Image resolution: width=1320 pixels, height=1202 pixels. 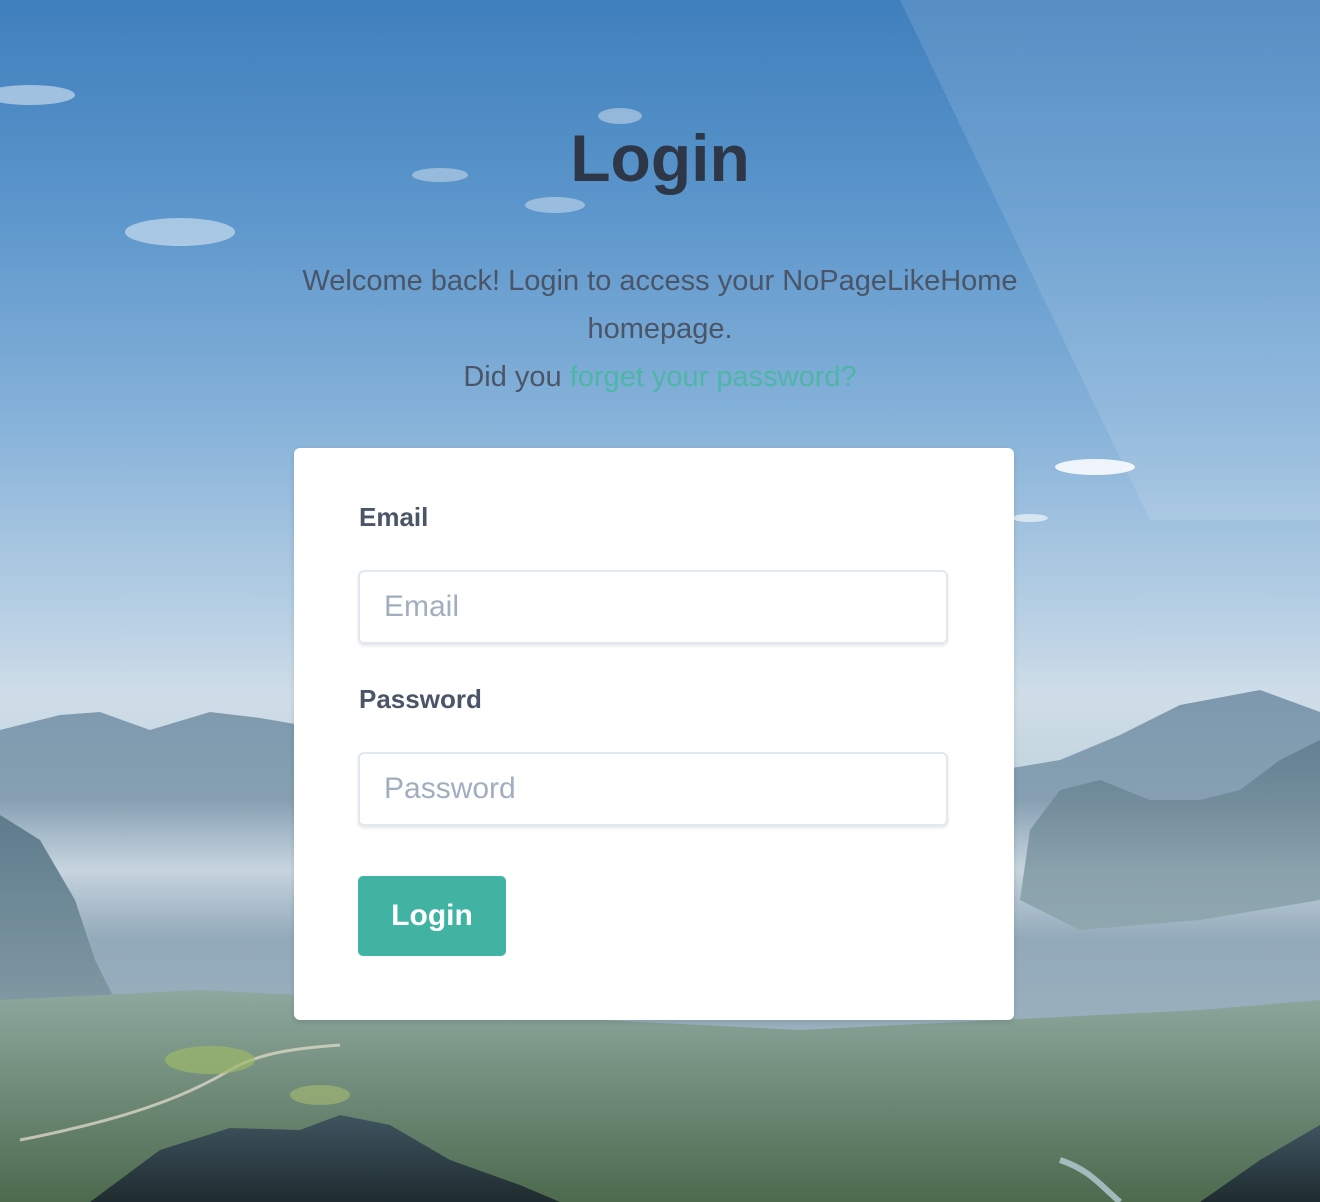 I want to click on password-label: Password, so click(x=420, y=699).